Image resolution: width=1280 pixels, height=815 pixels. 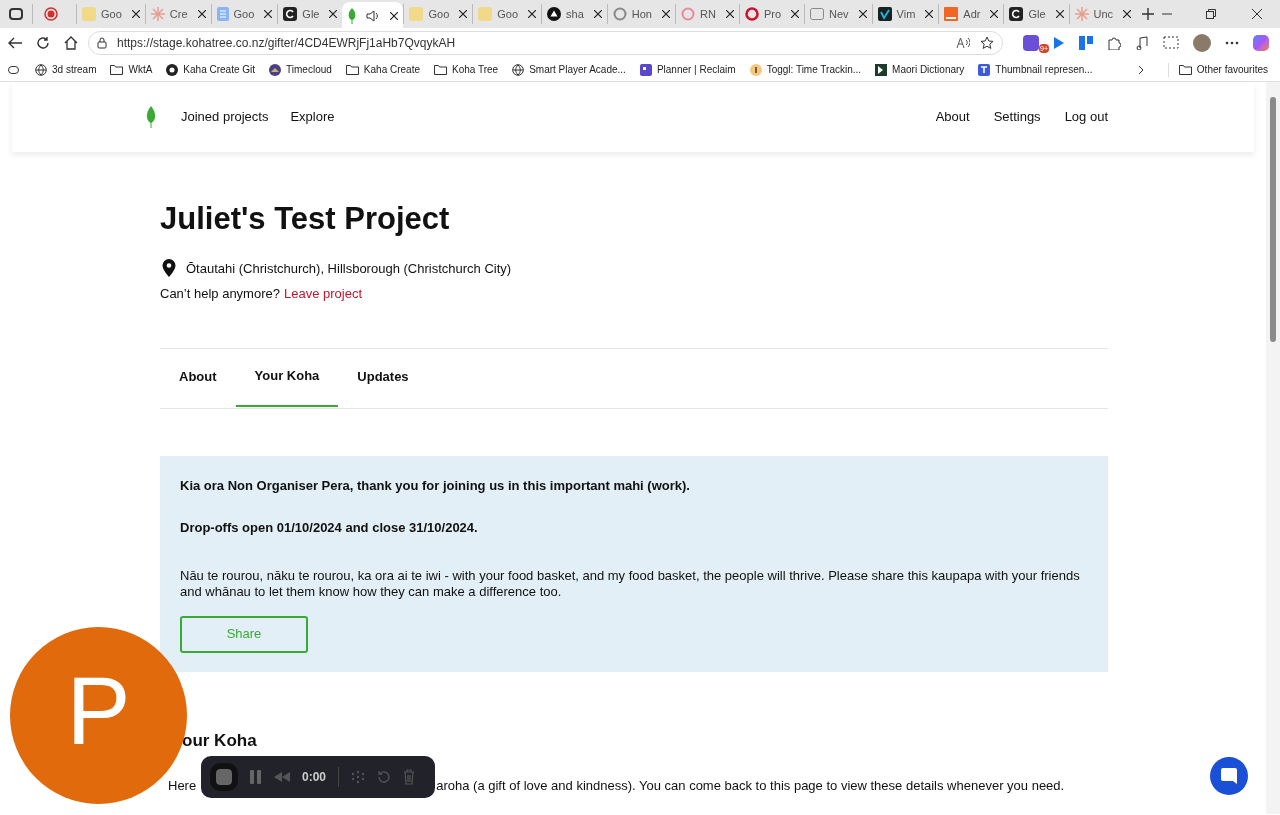 What do you see at coordinates (290, 14) in the screenshot?
I see `c-logo-icon` at bounding box center [290, 14].